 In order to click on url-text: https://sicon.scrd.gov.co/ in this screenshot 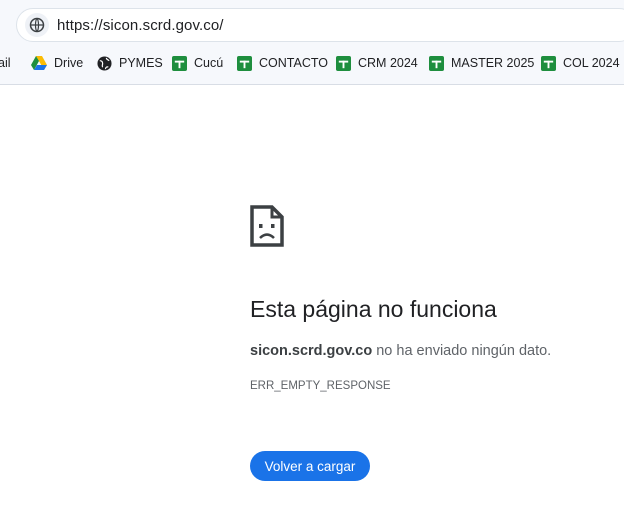, I will do `click(140, 25)`.